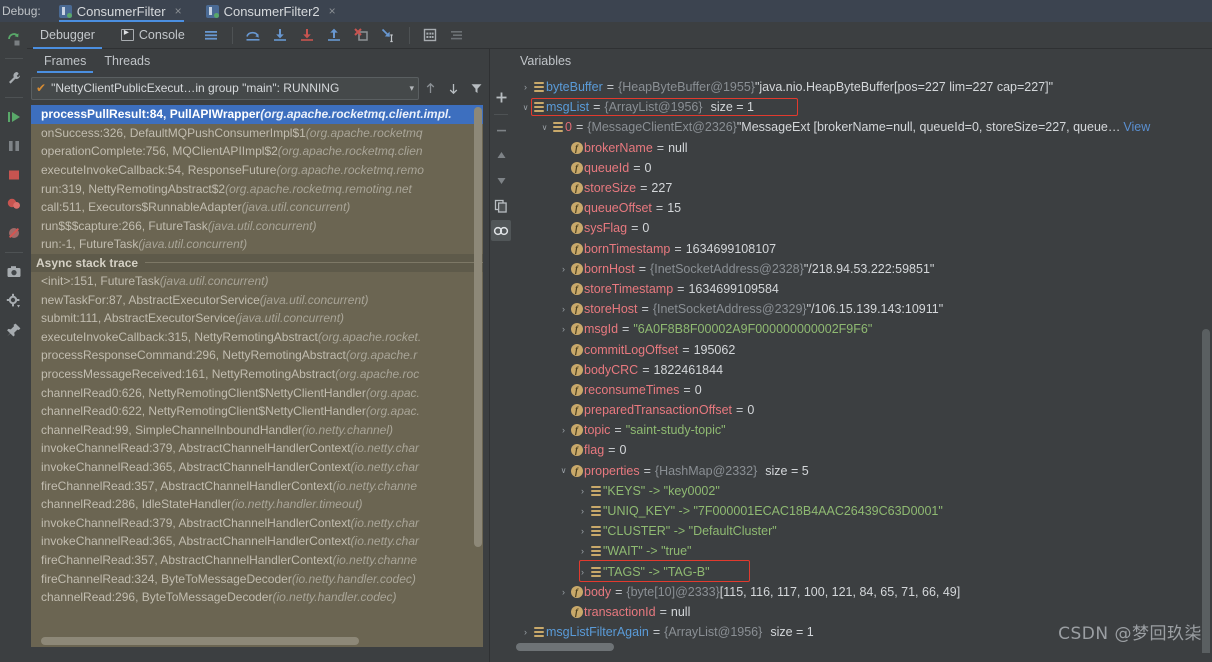  I want to click on variable-row: f reconsumeTimes = 0, so click(862, 390).